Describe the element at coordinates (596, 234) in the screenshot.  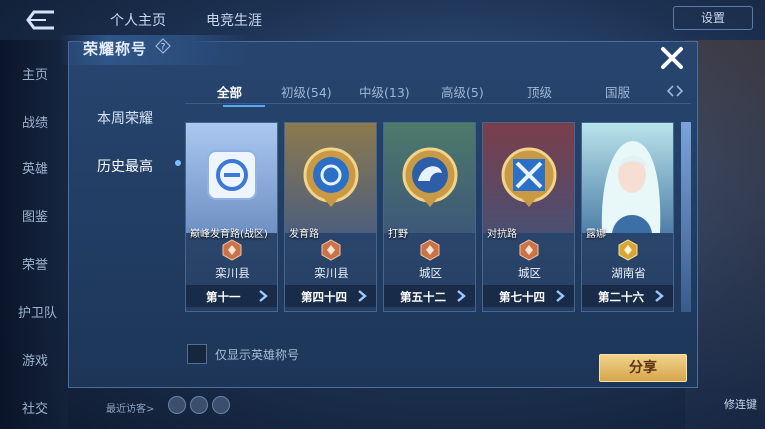
I see `card-title: 露娜` at that location.